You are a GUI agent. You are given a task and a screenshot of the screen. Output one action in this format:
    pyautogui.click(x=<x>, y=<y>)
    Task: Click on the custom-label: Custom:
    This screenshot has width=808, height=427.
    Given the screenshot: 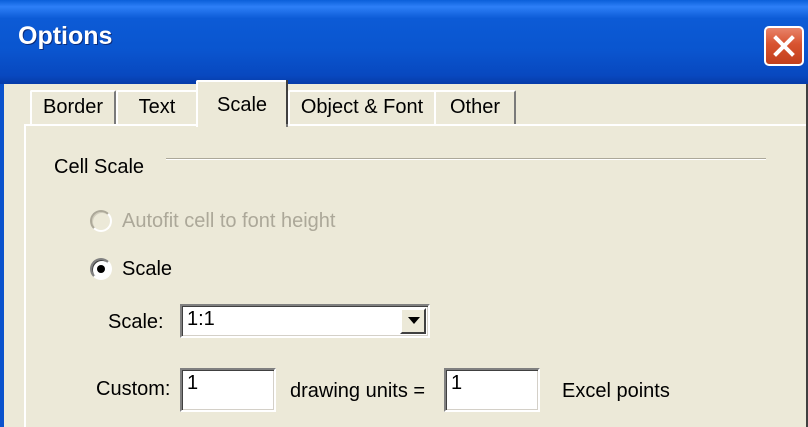 What is the action you would take?
    pyautogui.click(x=133, y=389)
    